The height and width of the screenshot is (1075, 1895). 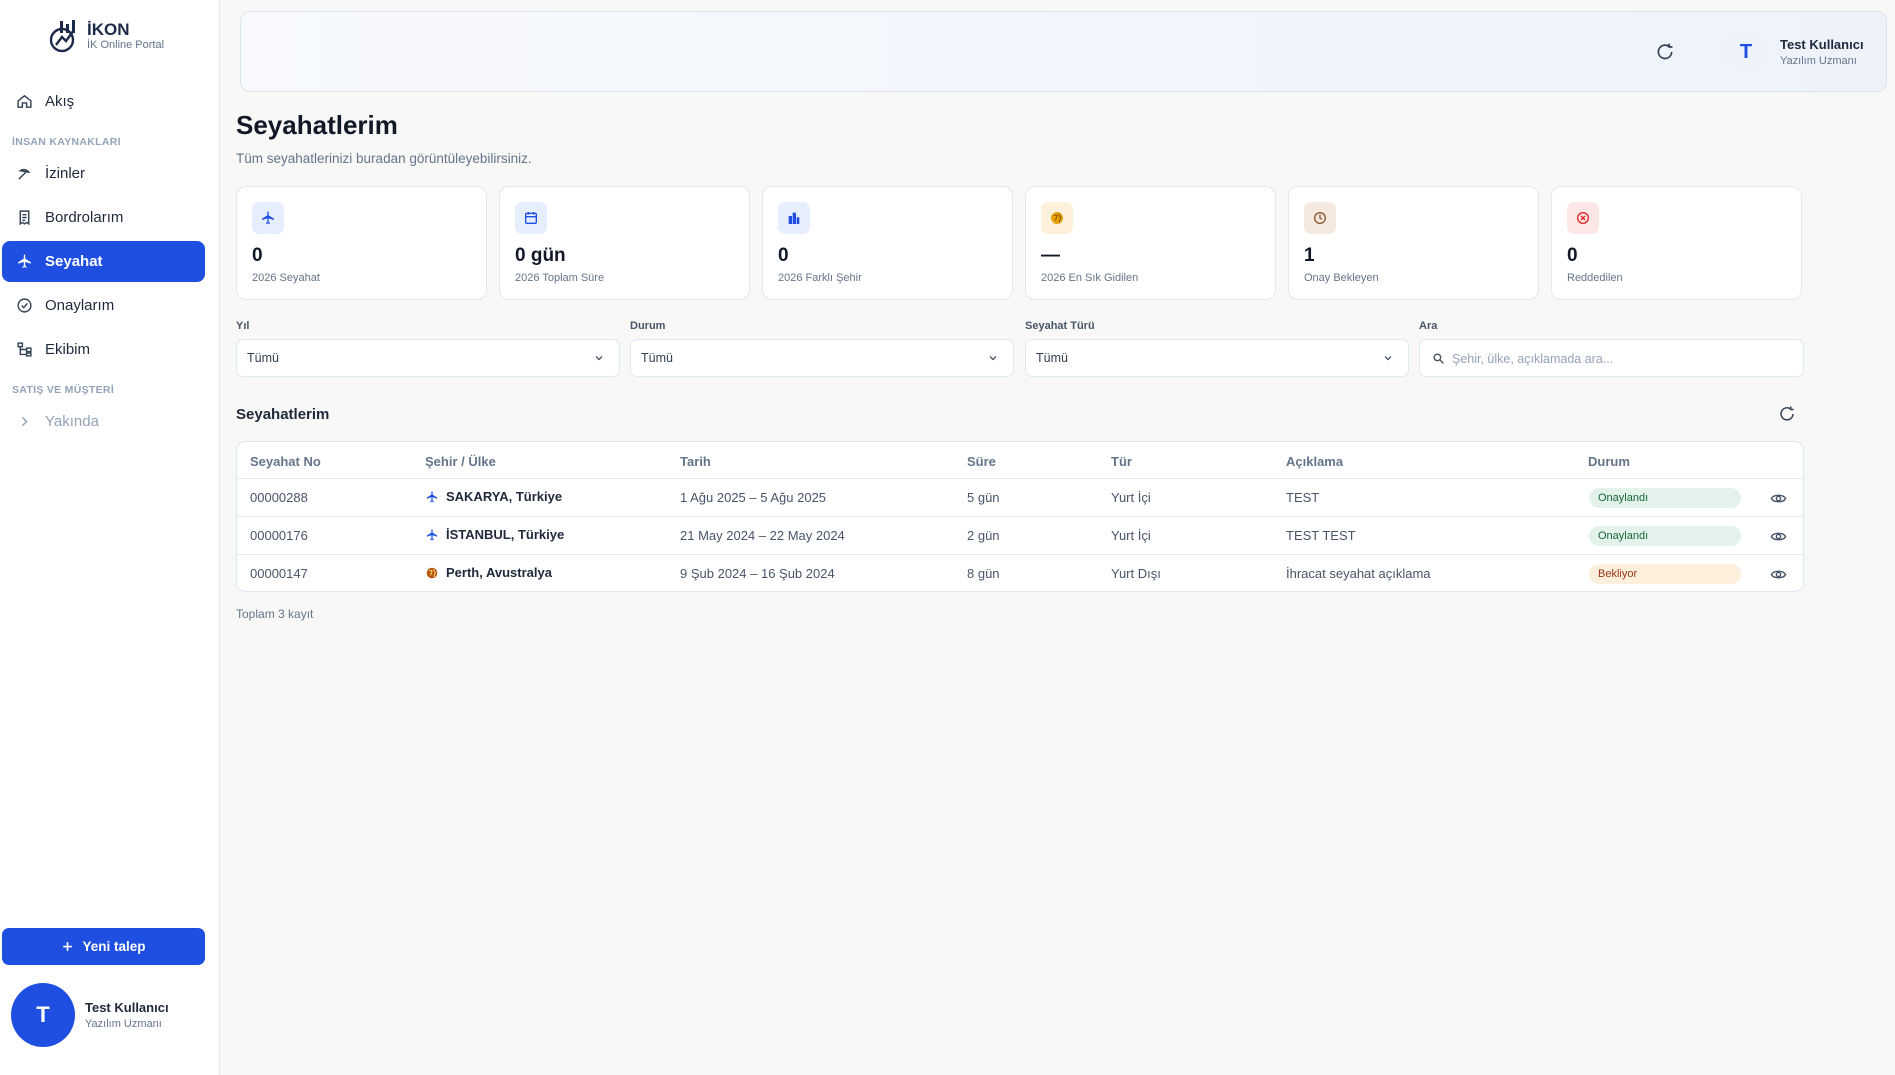 I want to click on status-badge: Onaylandı, so click(x=1665, y=536).